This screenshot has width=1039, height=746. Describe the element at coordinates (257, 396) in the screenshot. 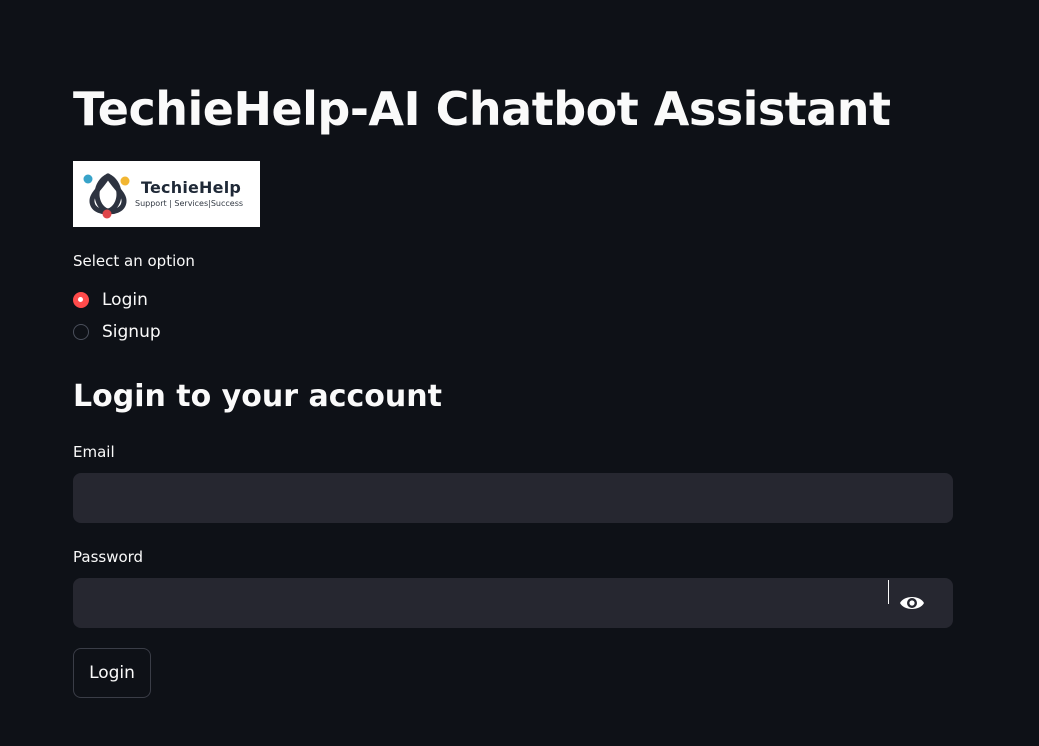

I see `login-heading: Login to your account` at that location.